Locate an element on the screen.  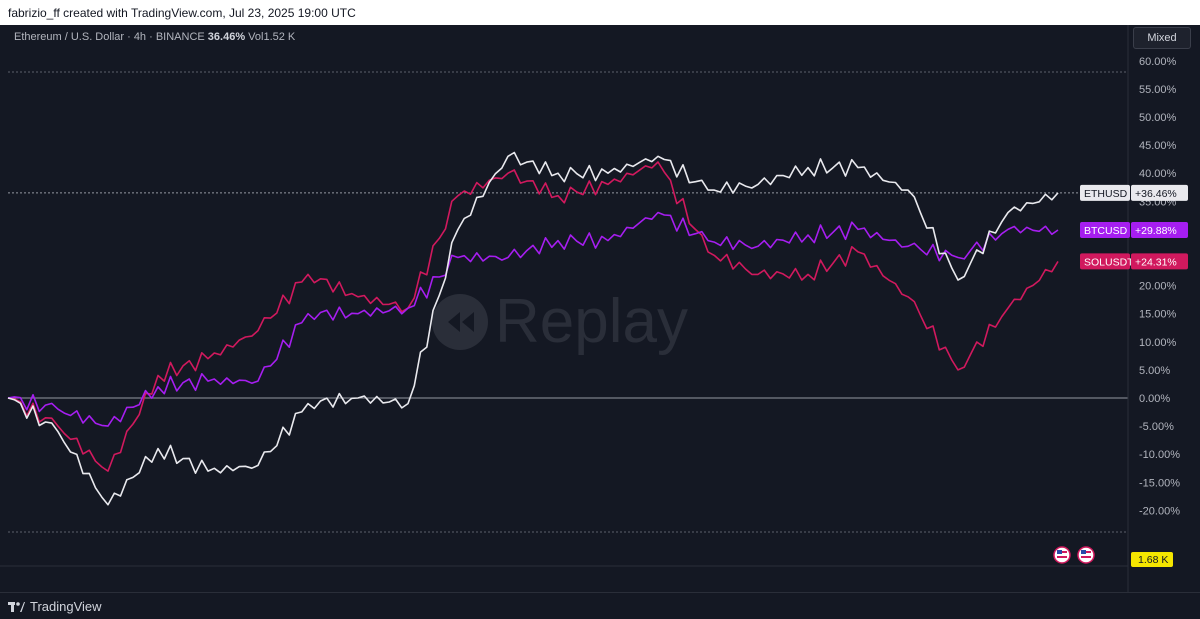
y-tick-label: 50.00% is located at coordinates (1158, 118).